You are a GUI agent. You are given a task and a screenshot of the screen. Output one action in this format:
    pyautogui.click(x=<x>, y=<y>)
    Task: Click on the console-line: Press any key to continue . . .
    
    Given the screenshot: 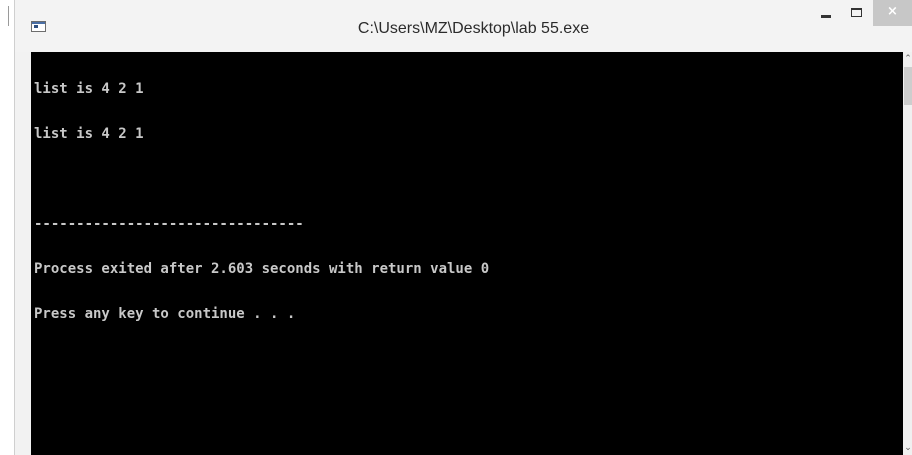 What is the action you would take?
    pyautogui.click(x=165, y=314)
    